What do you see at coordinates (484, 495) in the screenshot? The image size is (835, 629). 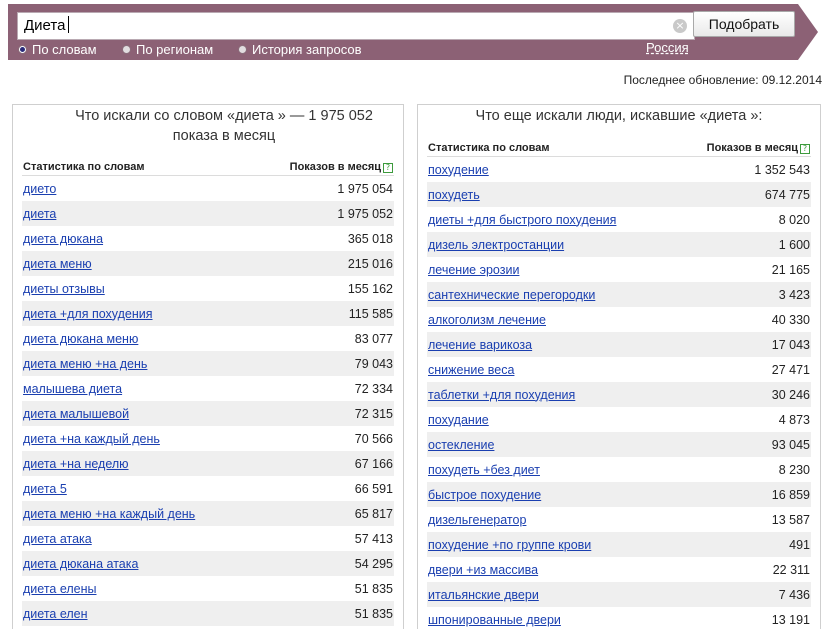 I see `phrase-link: быстрое похудение` at bounding box center [484, 495].